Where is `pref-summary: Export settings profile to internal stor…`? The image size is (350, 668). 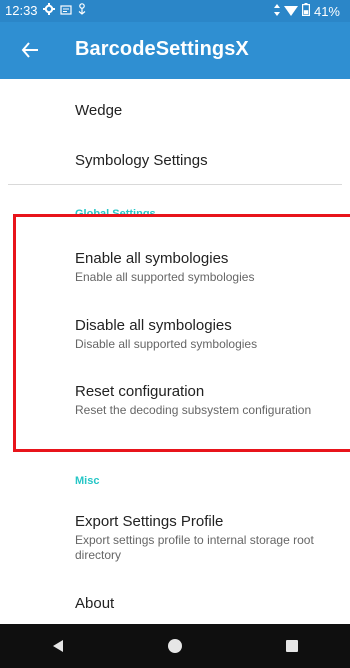 pref-summary: Export settings profile to internal stor… is located at coordinates (194, 547).